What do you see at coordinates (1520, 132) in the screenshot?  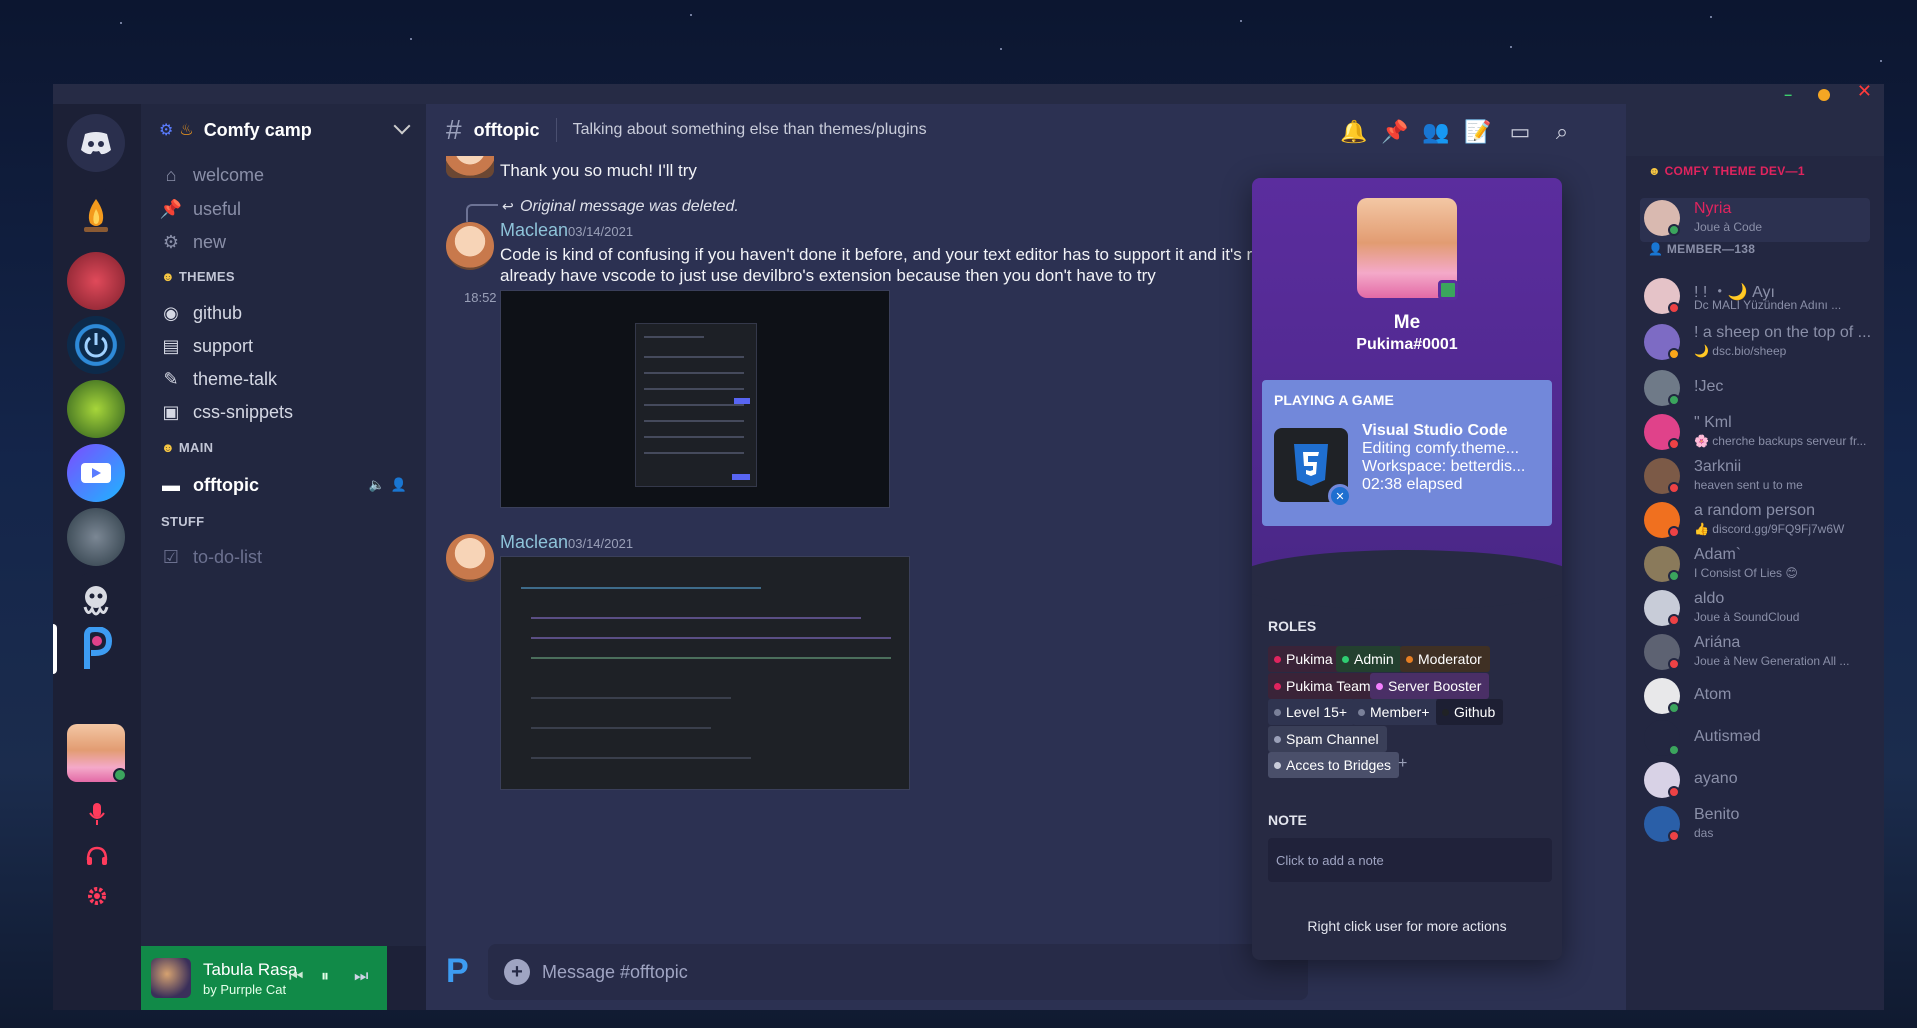 I see `inbox-icon: ▭` at bounding box center [1520, 132].